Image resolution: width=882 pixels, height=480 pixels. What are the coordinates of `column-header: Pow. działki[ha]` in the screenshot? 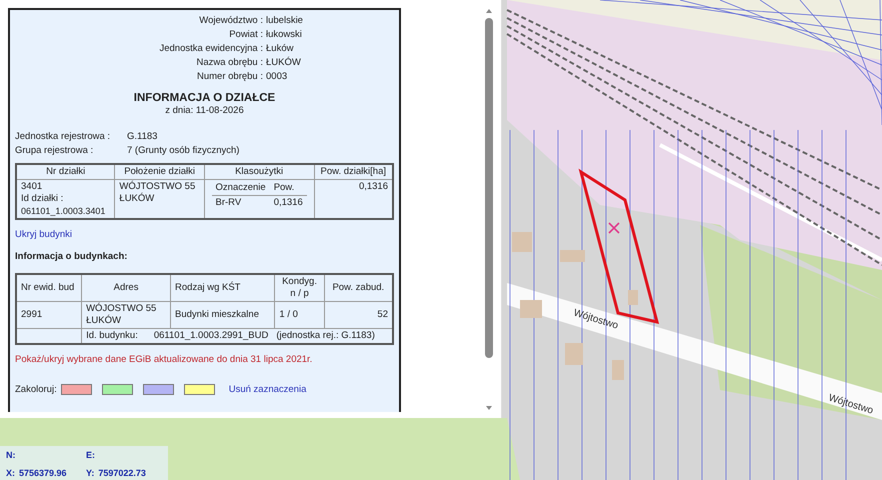 It's located at (353, 172).